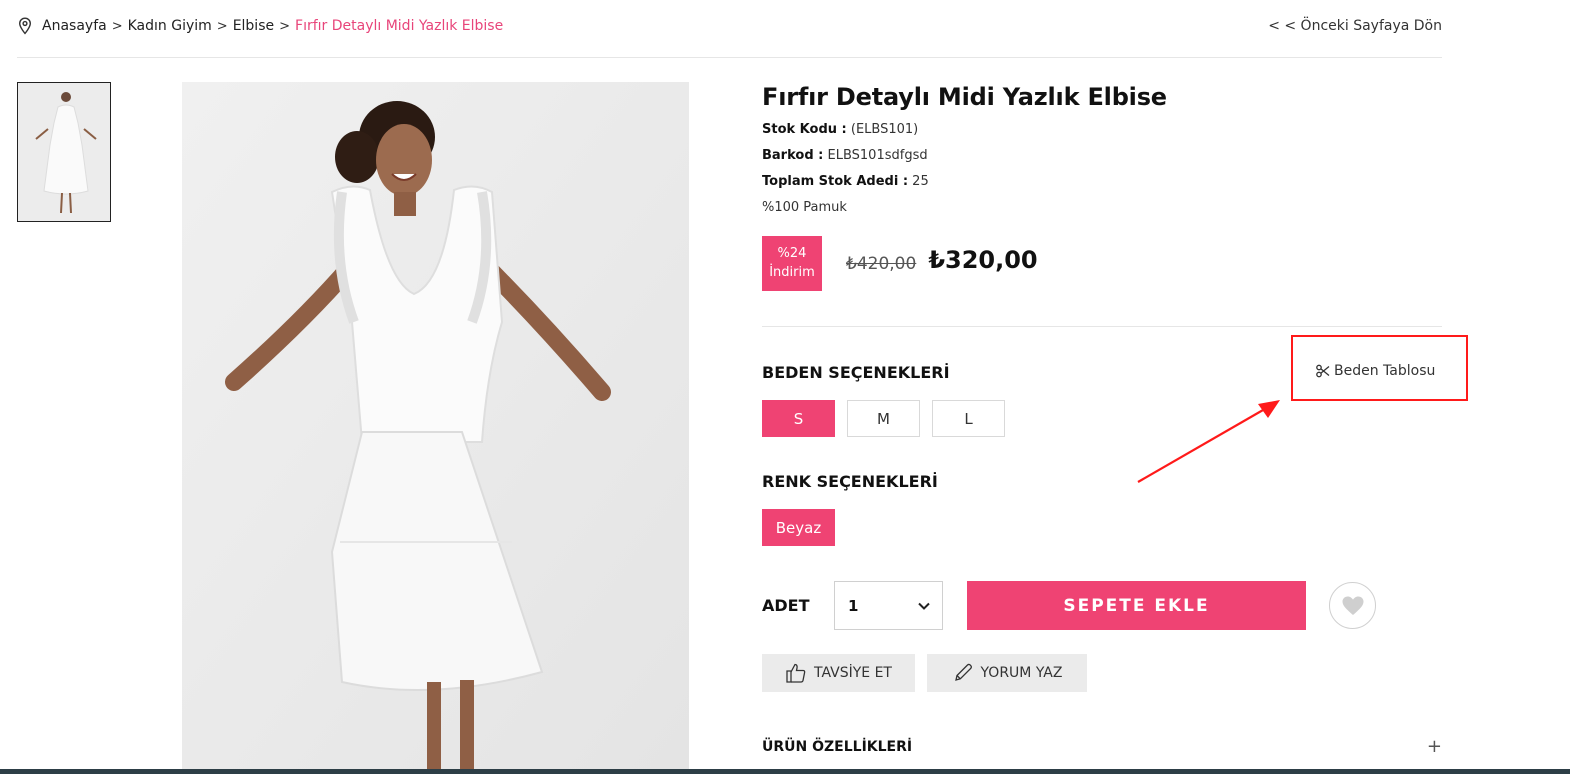 Image resolution: width=1570 pixels, height=774 pixels. What do you see at coordinates (729, 57) in the screenshot?
I see `header-divider` at bounding box center [729, 57].